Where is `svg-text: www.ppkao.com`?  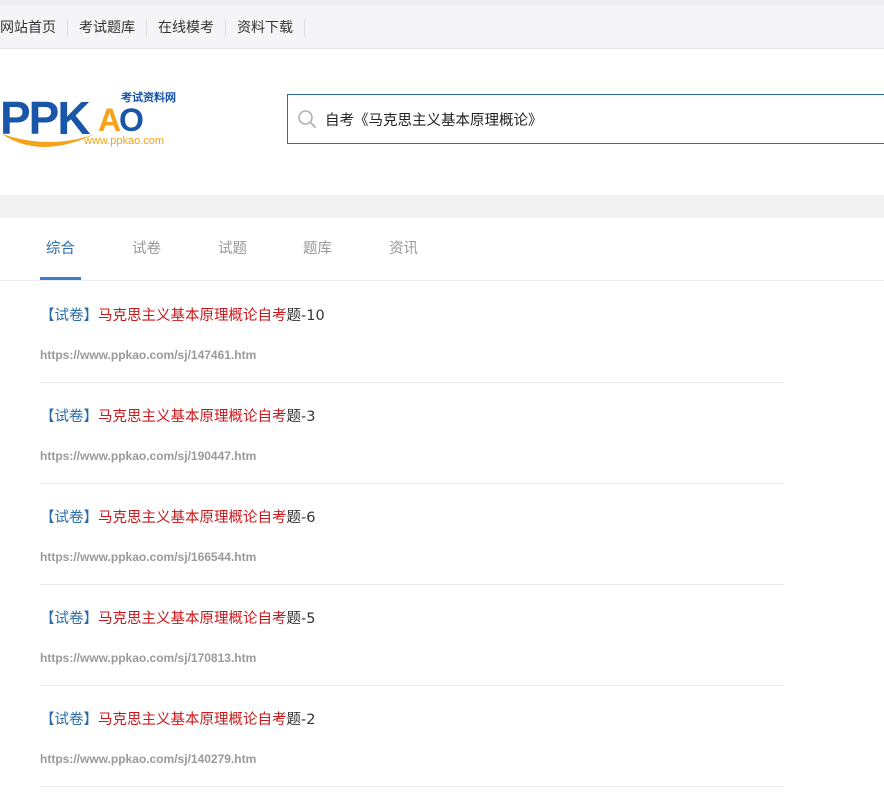 svg-text: www.ppkao.com is located at coordinates (123, 141).